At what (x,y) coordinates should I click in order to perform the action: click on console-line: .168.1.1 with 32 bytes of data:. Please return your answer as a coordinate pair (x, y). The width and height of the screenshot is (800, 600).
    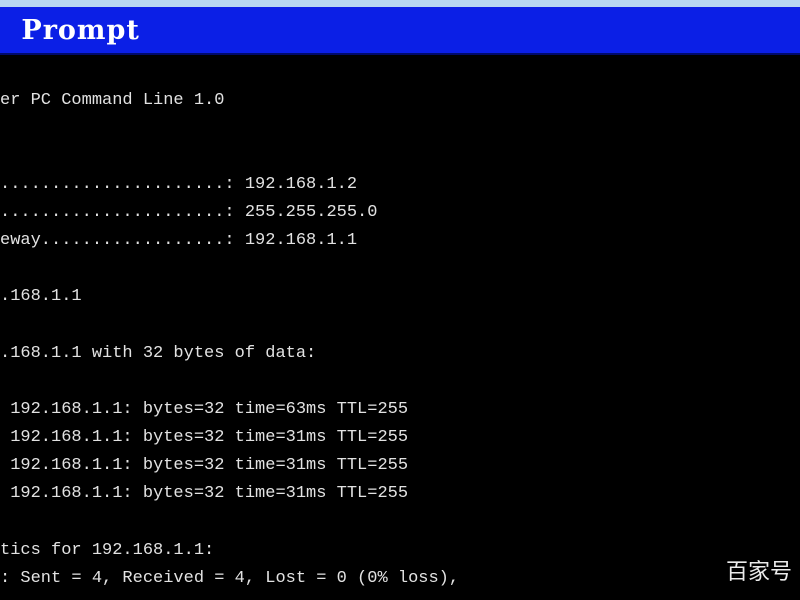
    Looking at the image, I should click on (158, 353).